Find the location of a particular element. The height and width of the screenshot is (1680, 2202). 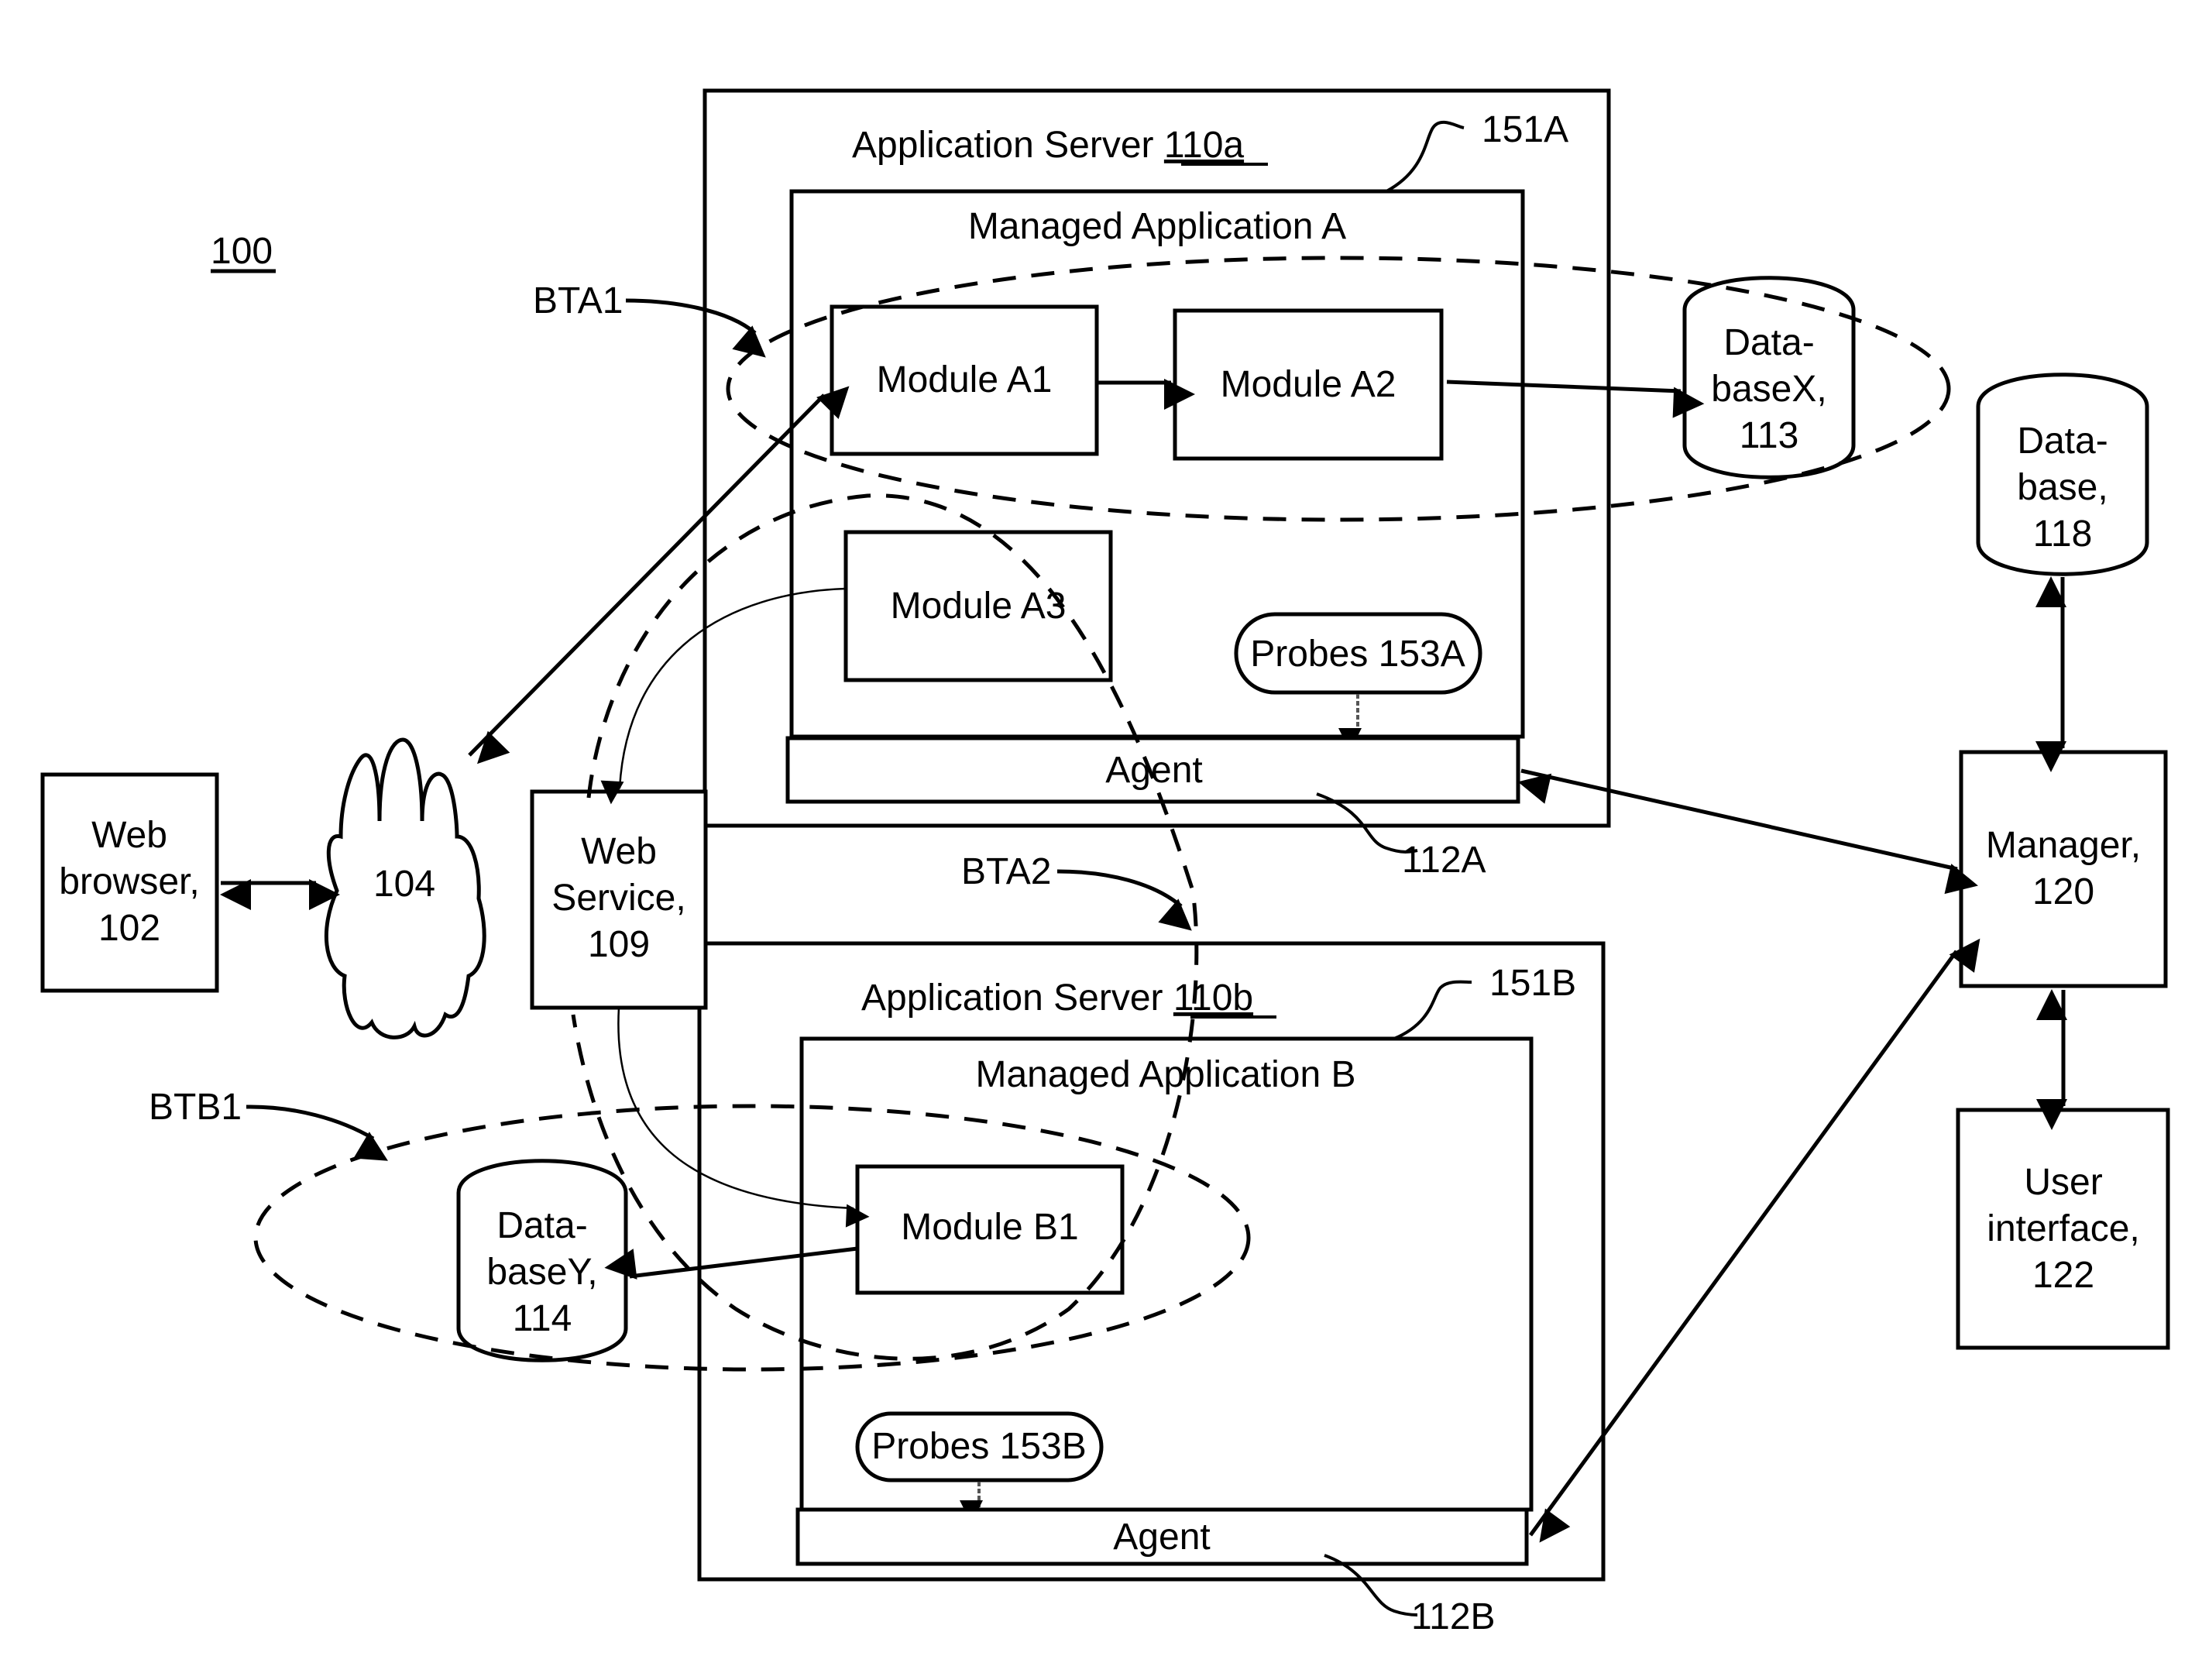

web-service-line3: 109 is located at coordinates (619, 945).